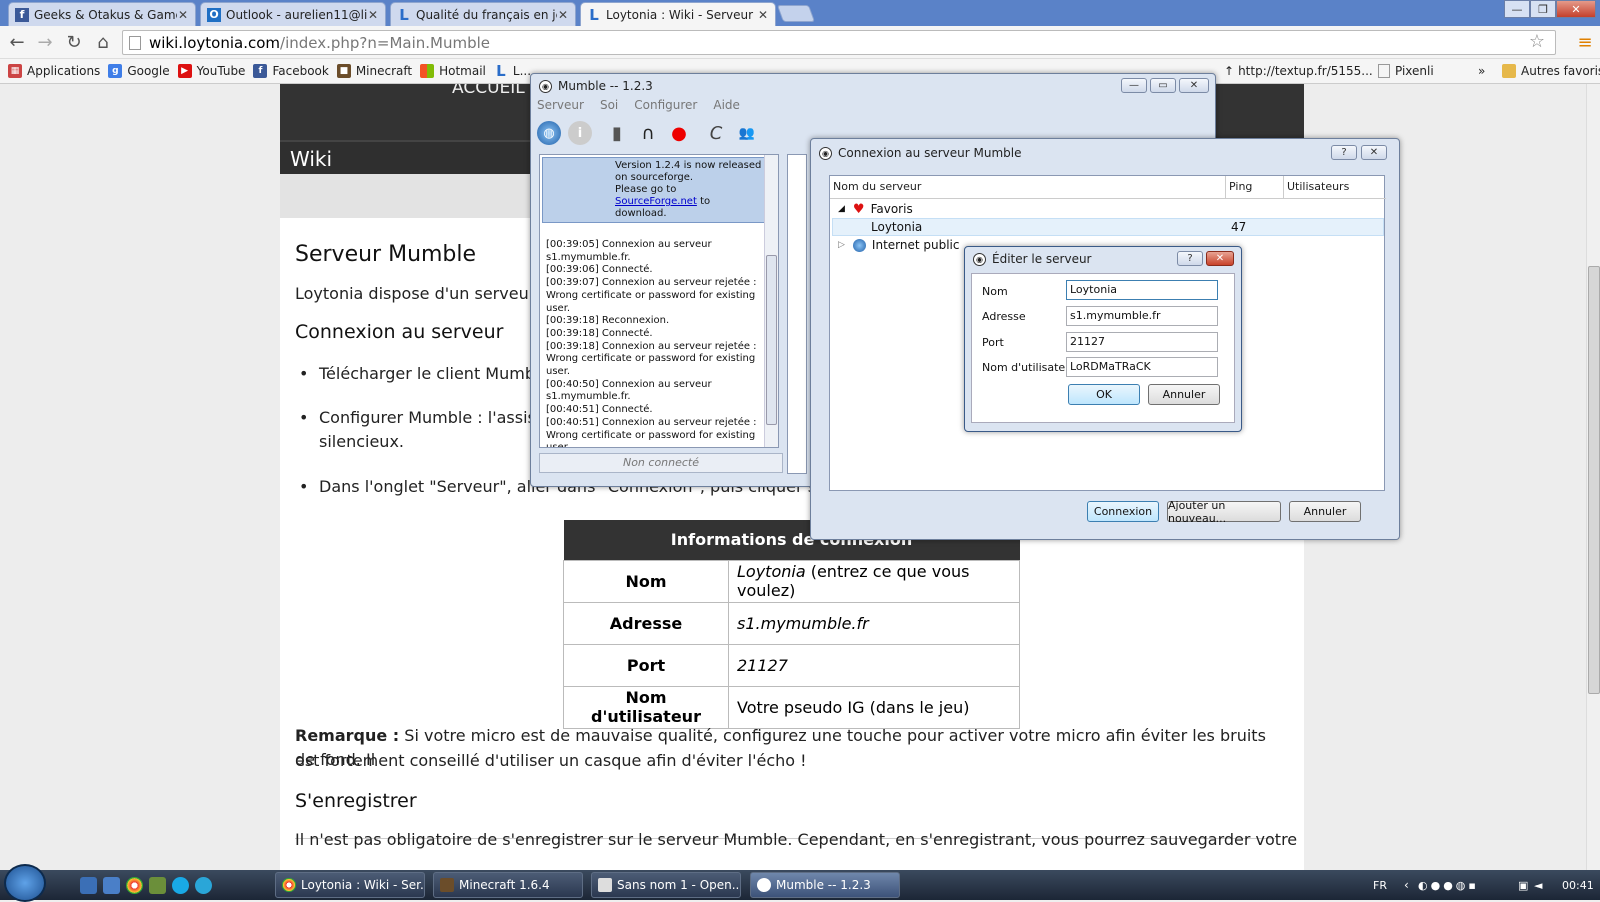 This screenshot has height=902, width=1600. What do you see at coordinates (102, 14) in the screenshot?
I see `tab-geeks-otakus: f Geeks & Otakus & Gamer ✕` at bounding box center [102, 14].